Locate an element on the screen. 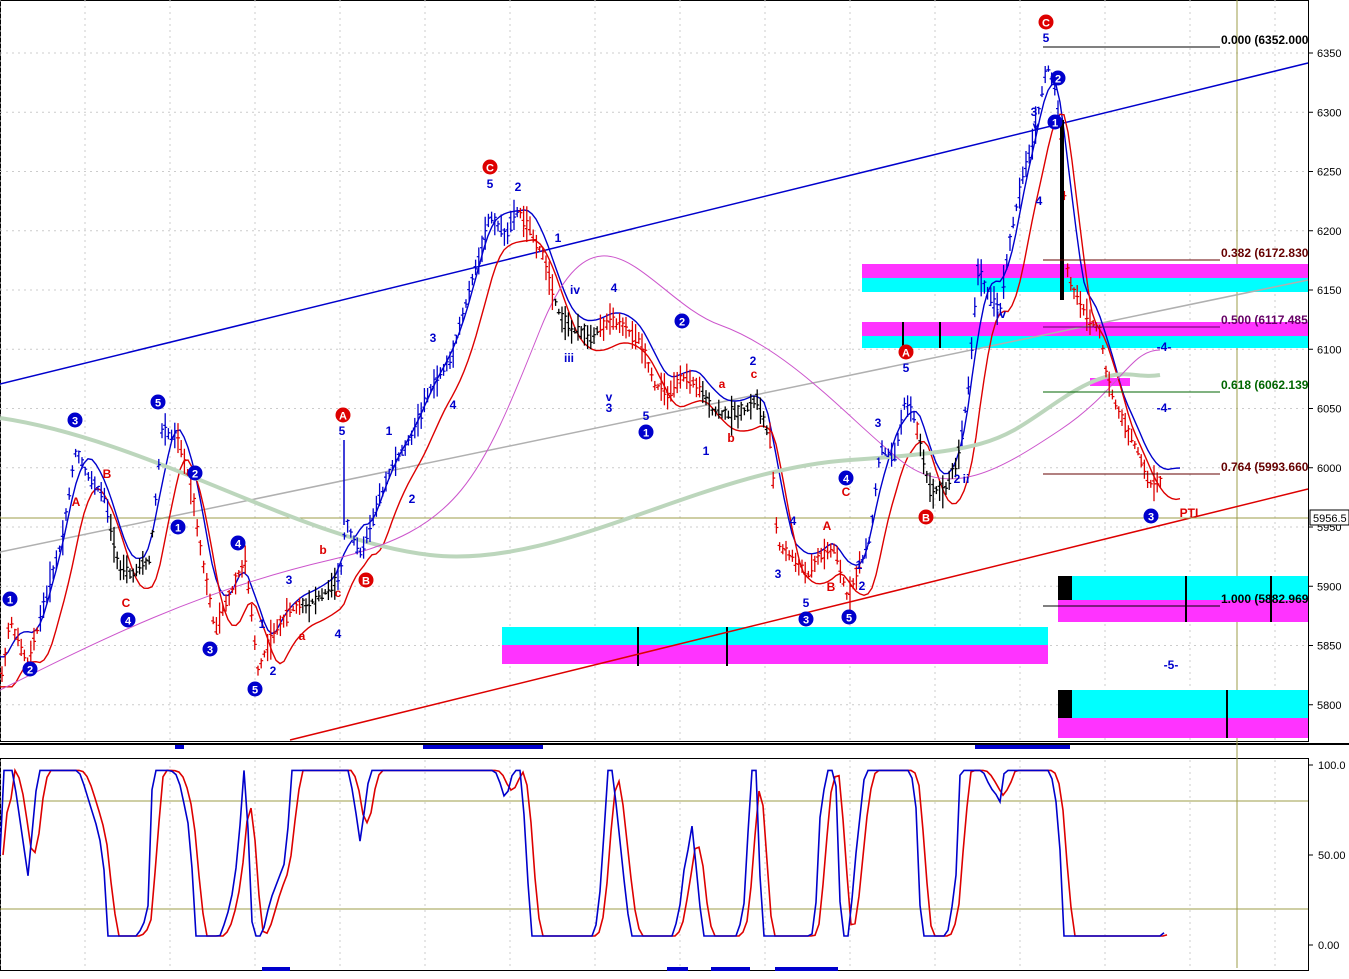 Image resolution: width=1349 pixels, height=979 pixels. y-tick-label: 6250 is located at coordinates (1329, 173).